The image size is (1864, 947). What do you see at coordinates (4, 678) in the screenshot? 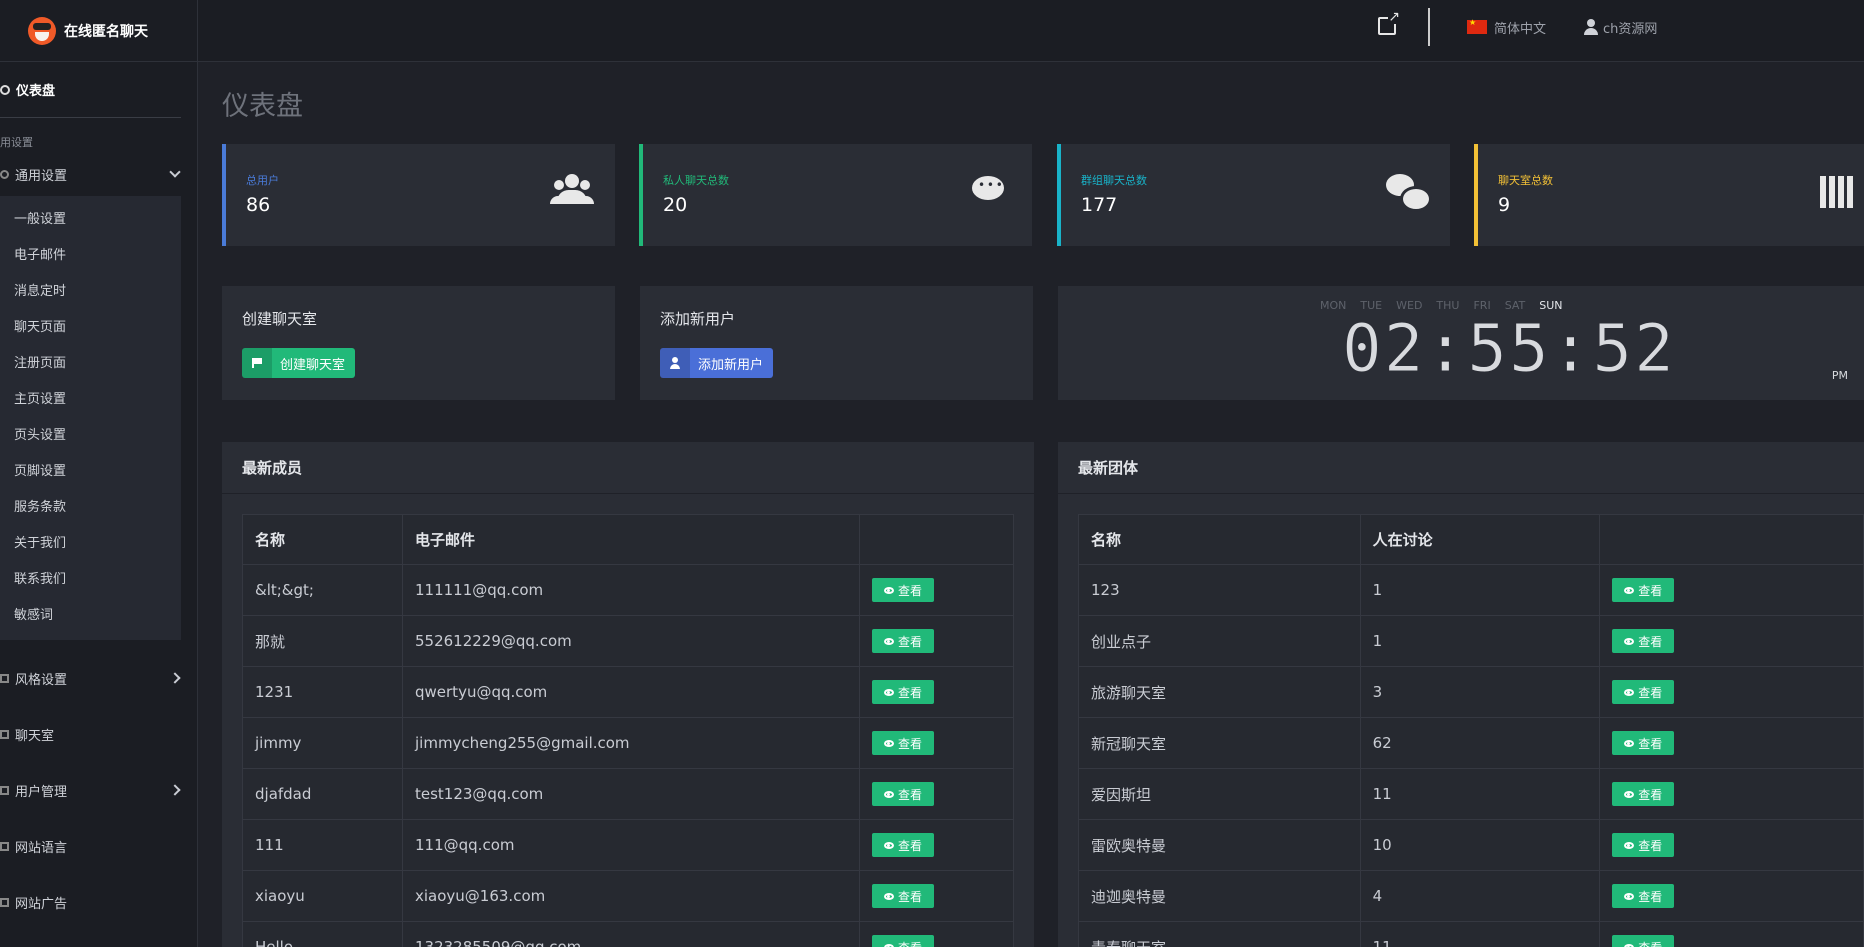
I see `style-icon` at bounding box center [4, 678].